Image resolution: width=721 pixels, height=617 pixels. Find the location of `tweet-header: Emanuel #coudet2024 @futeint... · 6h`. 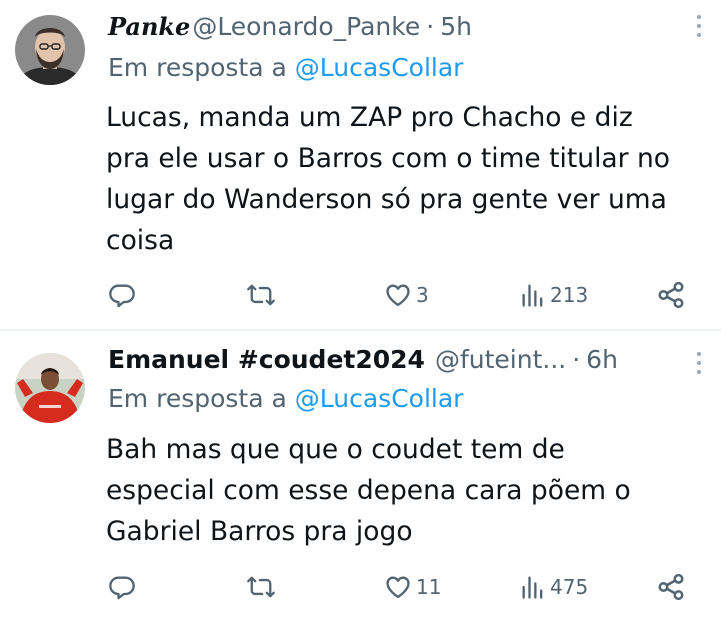

tweet-header: Emanuel #coudet2024 @futeint... · 6h is located at coordinates (389, 359).